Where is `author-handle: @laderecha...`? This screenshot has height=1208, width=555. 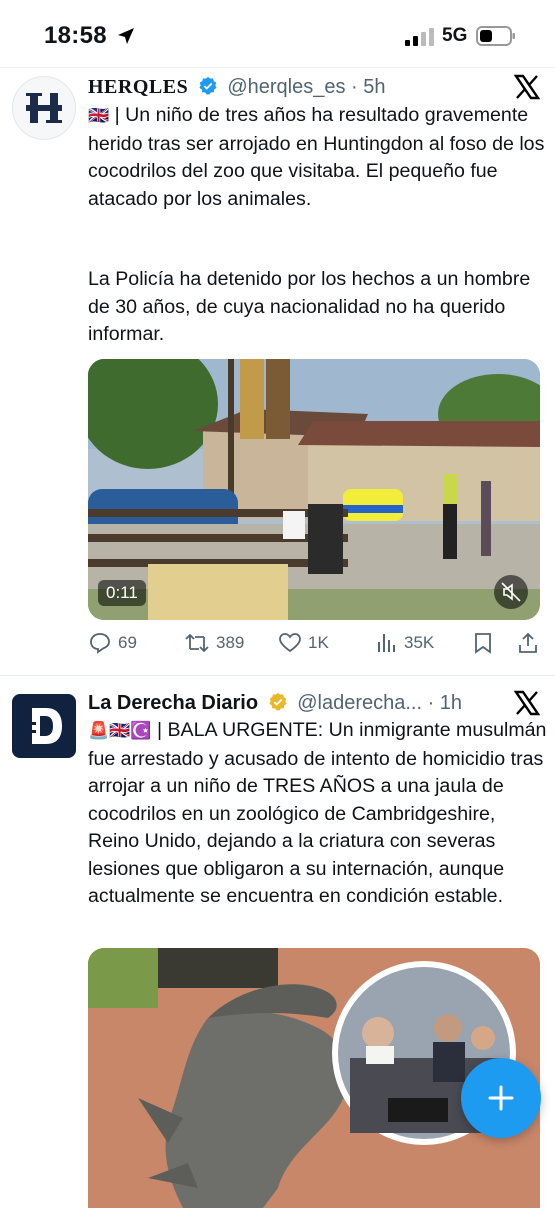
author-handle: @laderecha... is located at coordinates (359, 703).